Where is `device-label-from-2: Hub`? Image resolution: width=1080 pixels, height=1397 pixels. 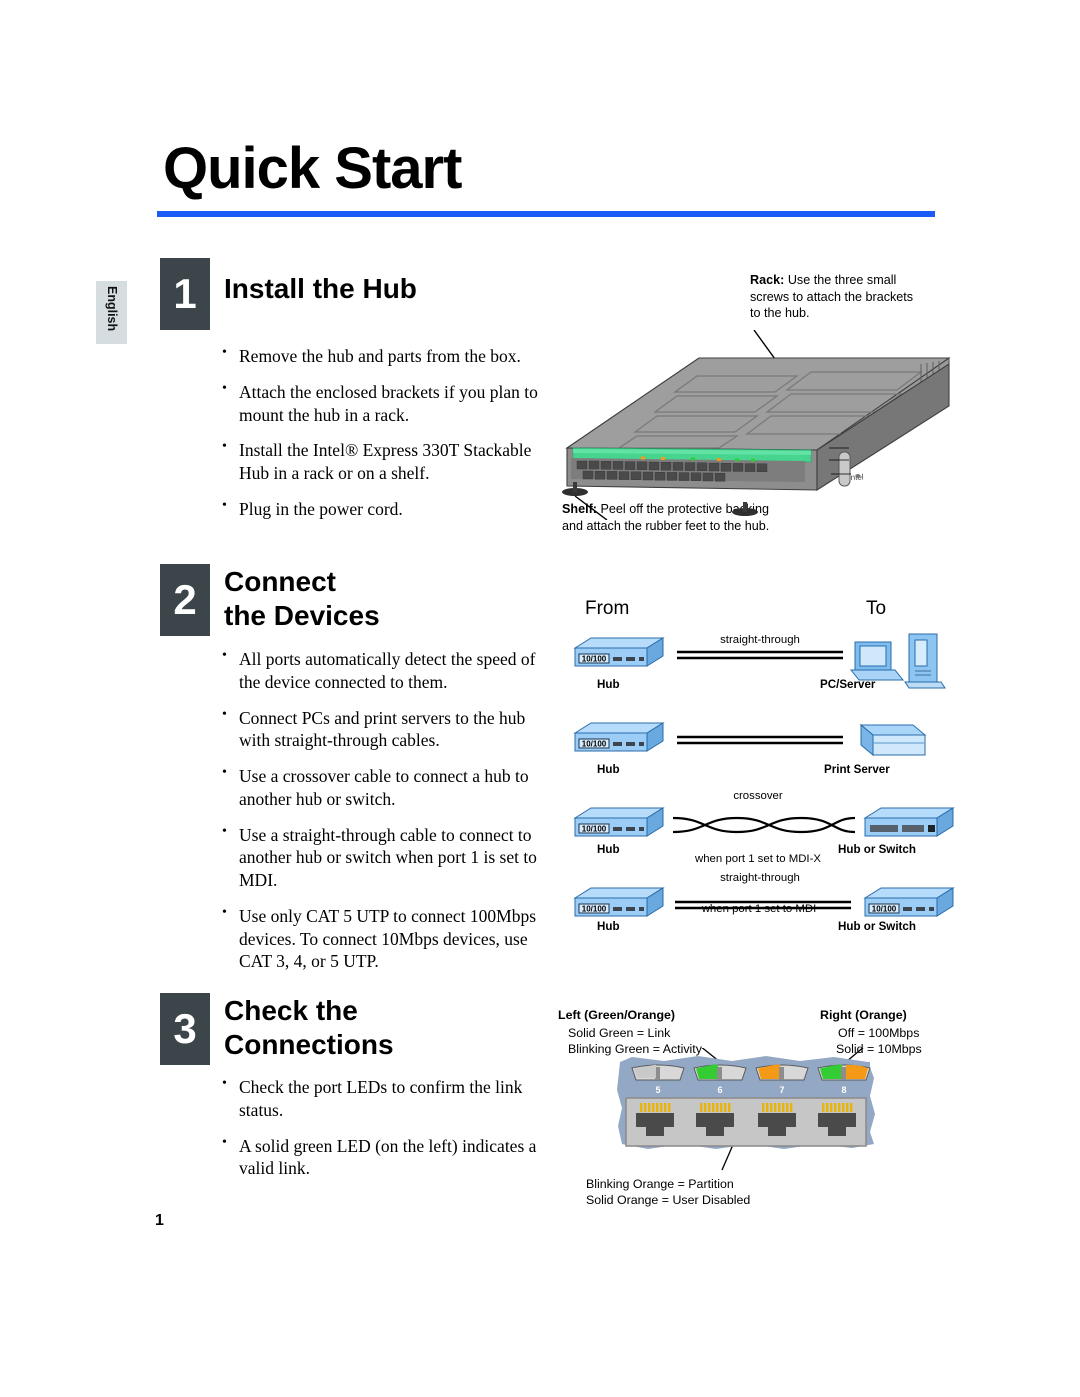
device-label-from-2: Hub is located at coordinates (608, 769).